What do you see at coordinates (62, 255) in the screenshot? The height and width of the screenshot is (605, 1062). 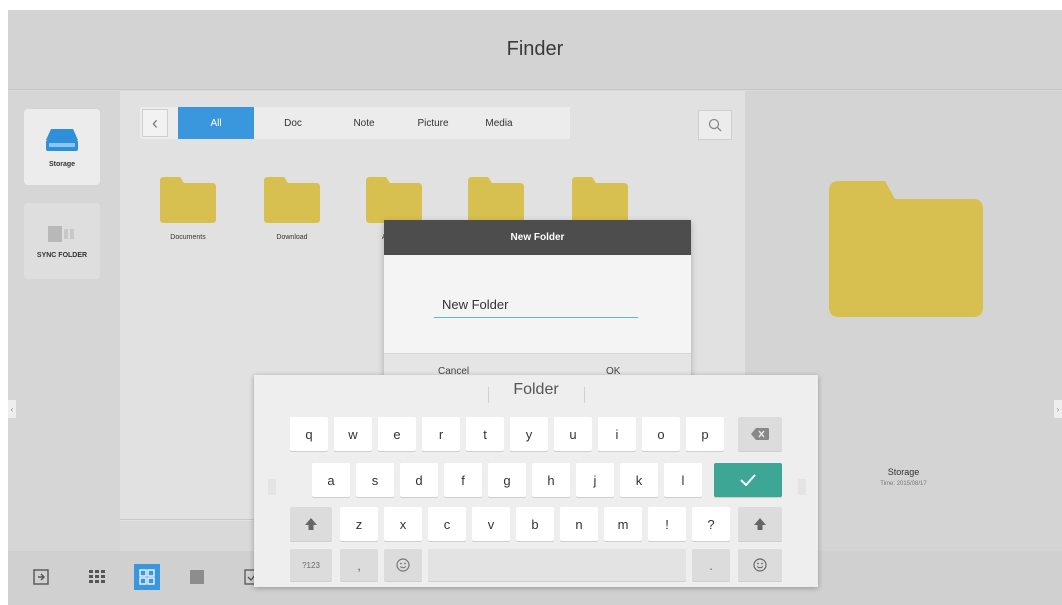 I see `sidebar-item-label: SYNC FOLDER` at bounding box center [62, 255].